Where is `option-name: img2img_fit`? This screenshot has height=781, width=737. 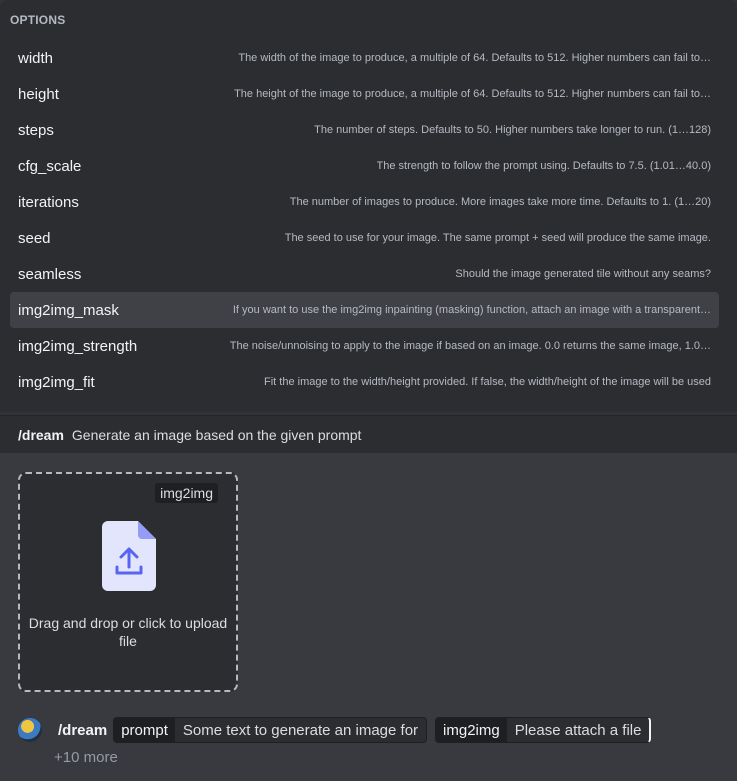 option-name: img2img_fit is located at coordinates (56, 382).